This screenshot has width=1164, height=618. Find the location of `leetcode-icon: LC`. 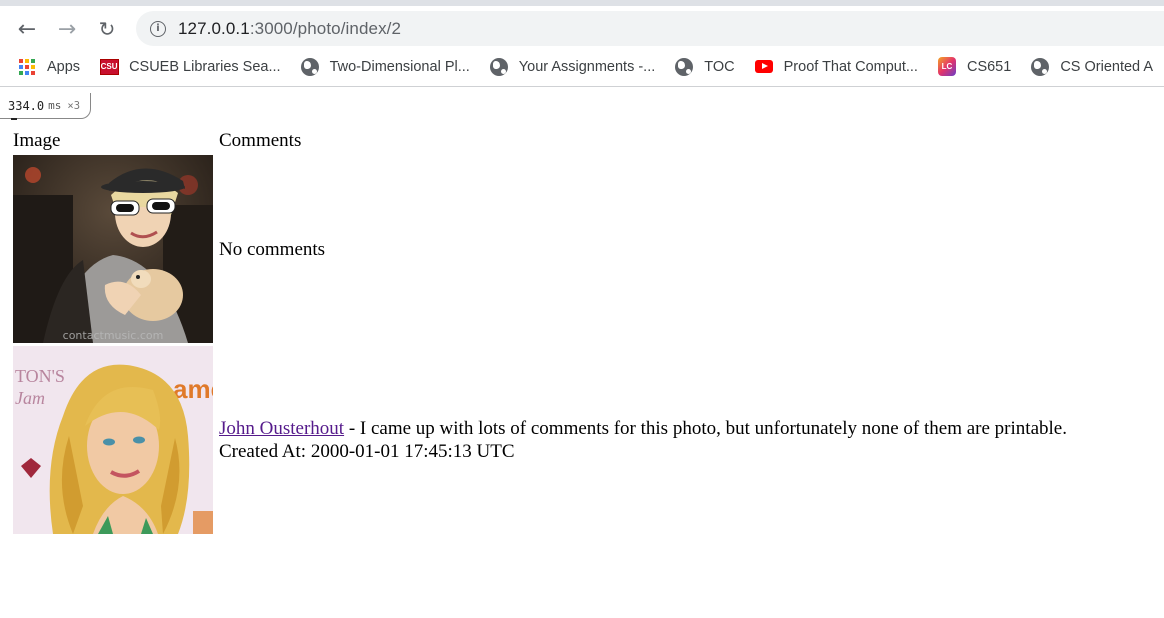

leetcode-icon: LC is located at coordinates (946, 66).